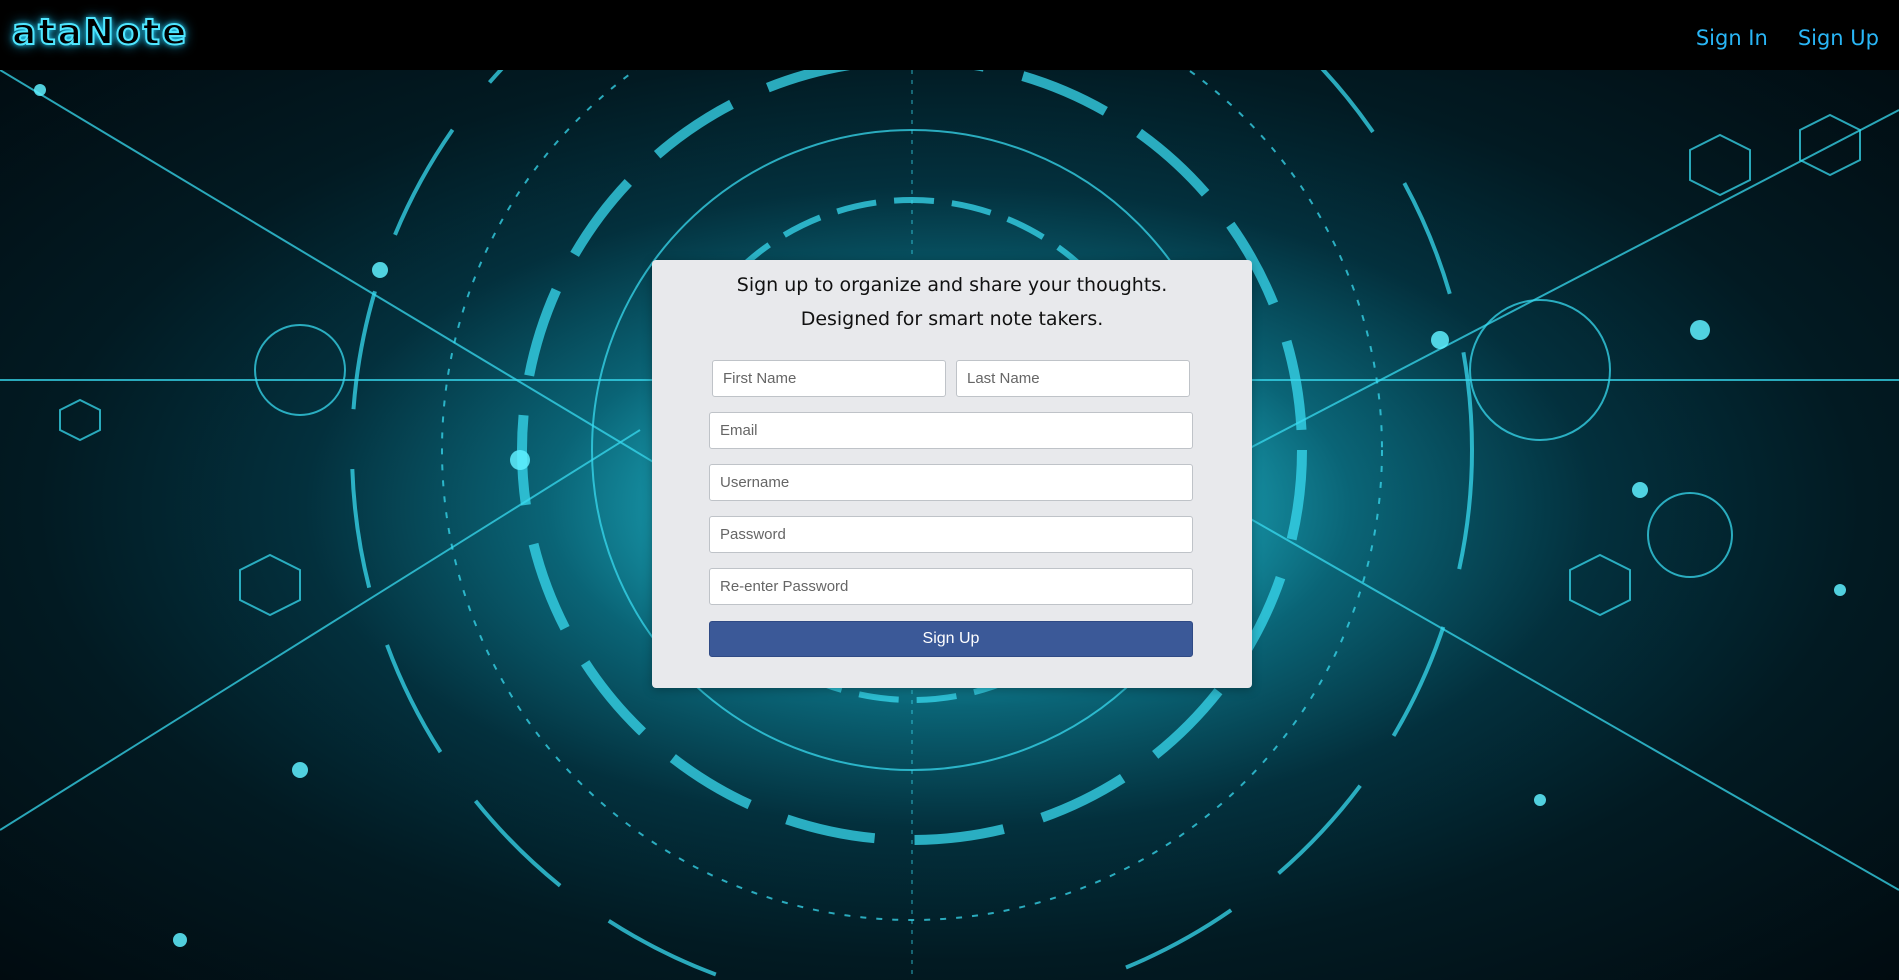  What do you see at coordinates (951, 586) in the screenshot?
I see `reenter-password-field` at bounding box center [951, 586].